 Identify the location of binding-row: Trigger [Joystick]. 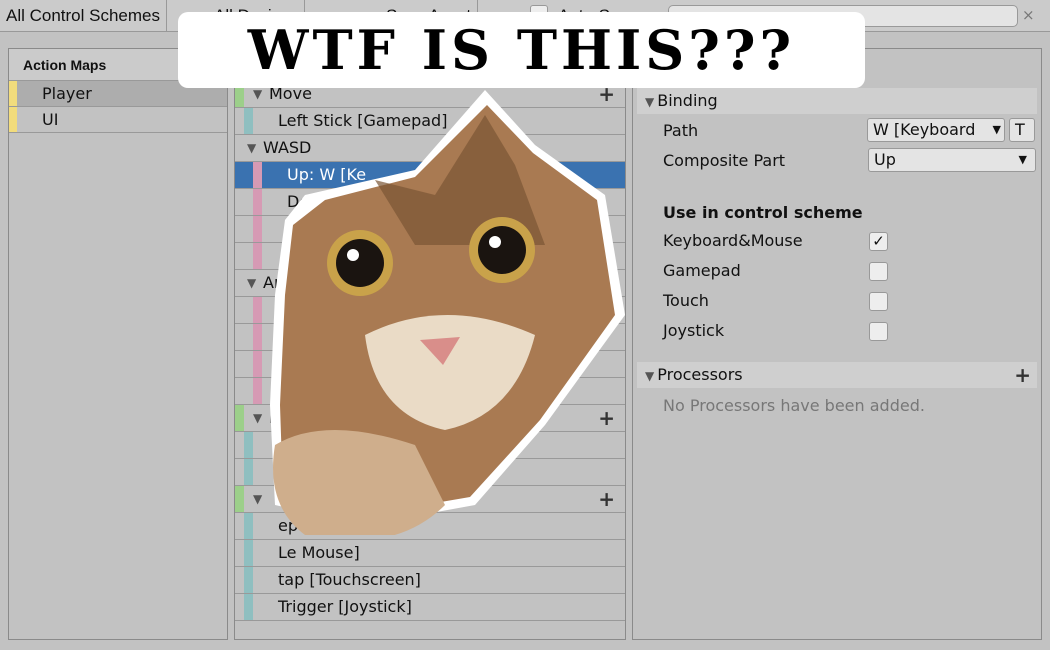
(430, 607).